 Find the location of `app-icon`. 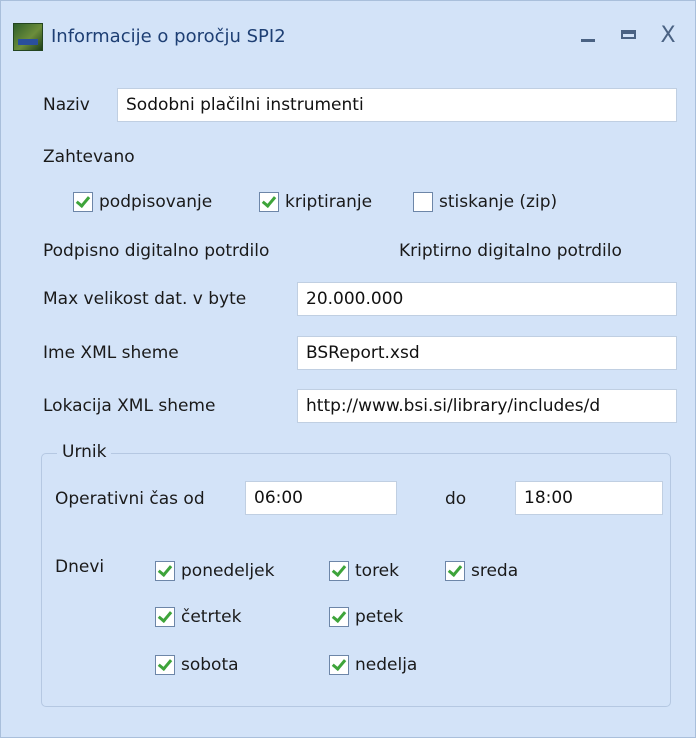

app-icon is located at coordinates (28, 37).